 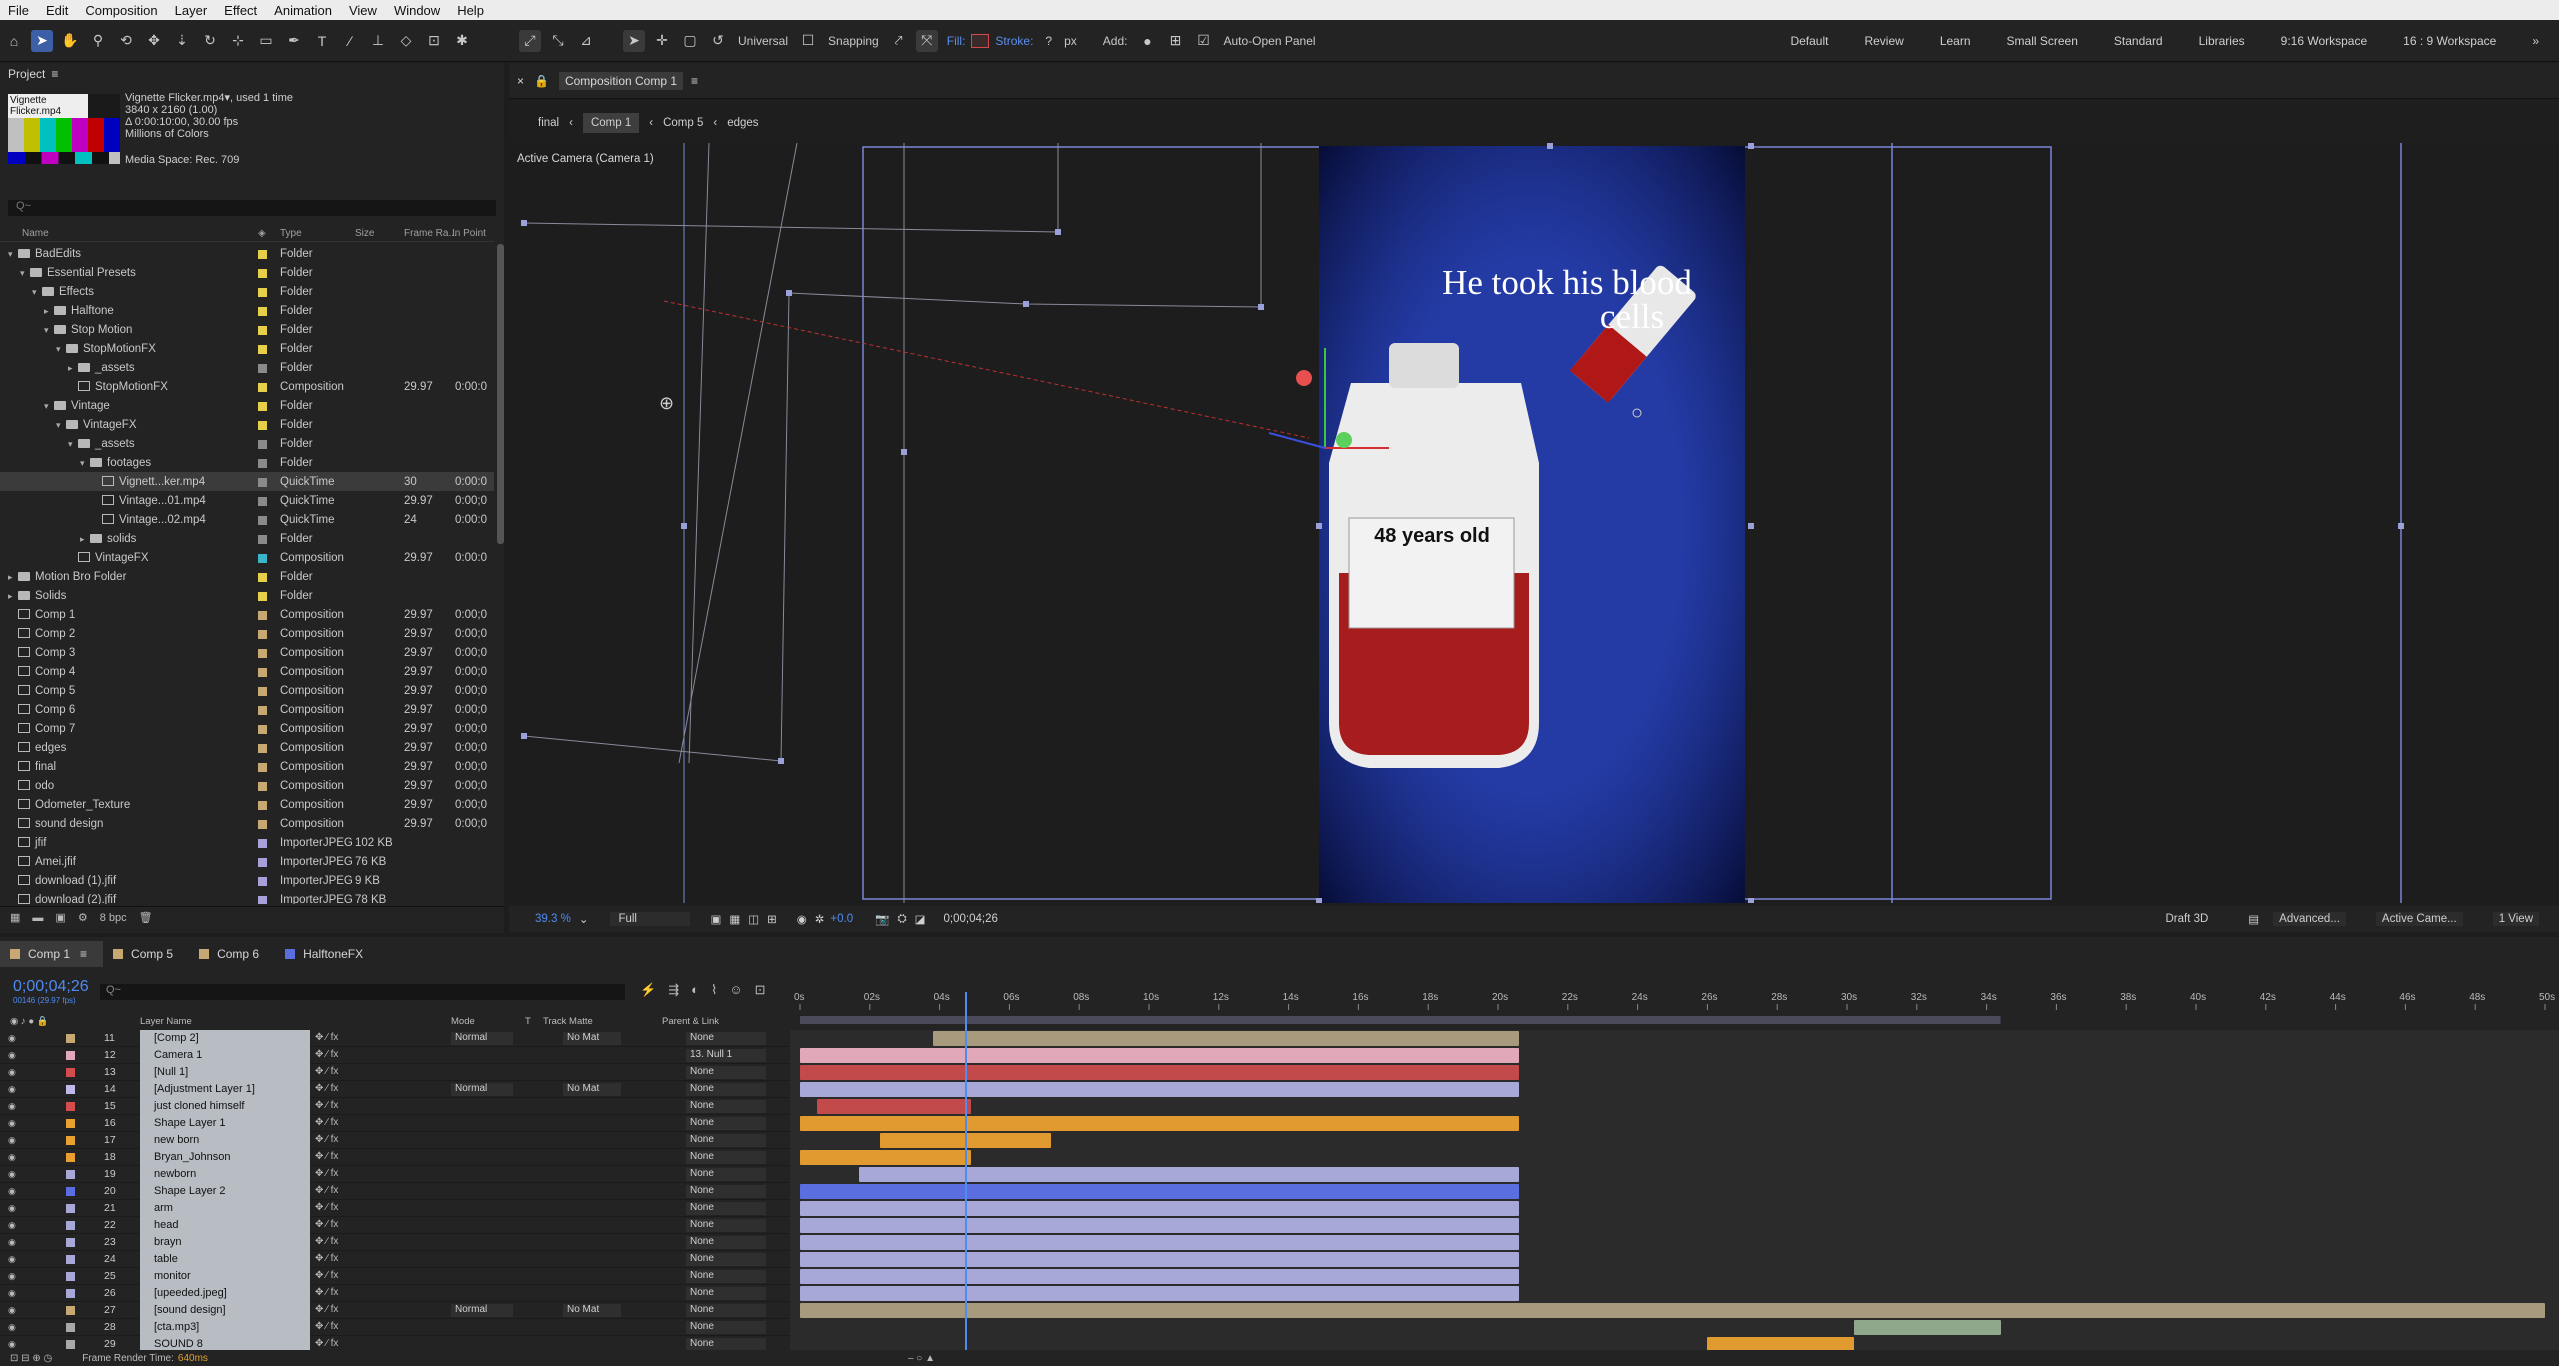 What do you see at coordinates (734, 919) in the screenshot?
I see `transparency-grid-icon: ▦` at bounding box center [734, 919].